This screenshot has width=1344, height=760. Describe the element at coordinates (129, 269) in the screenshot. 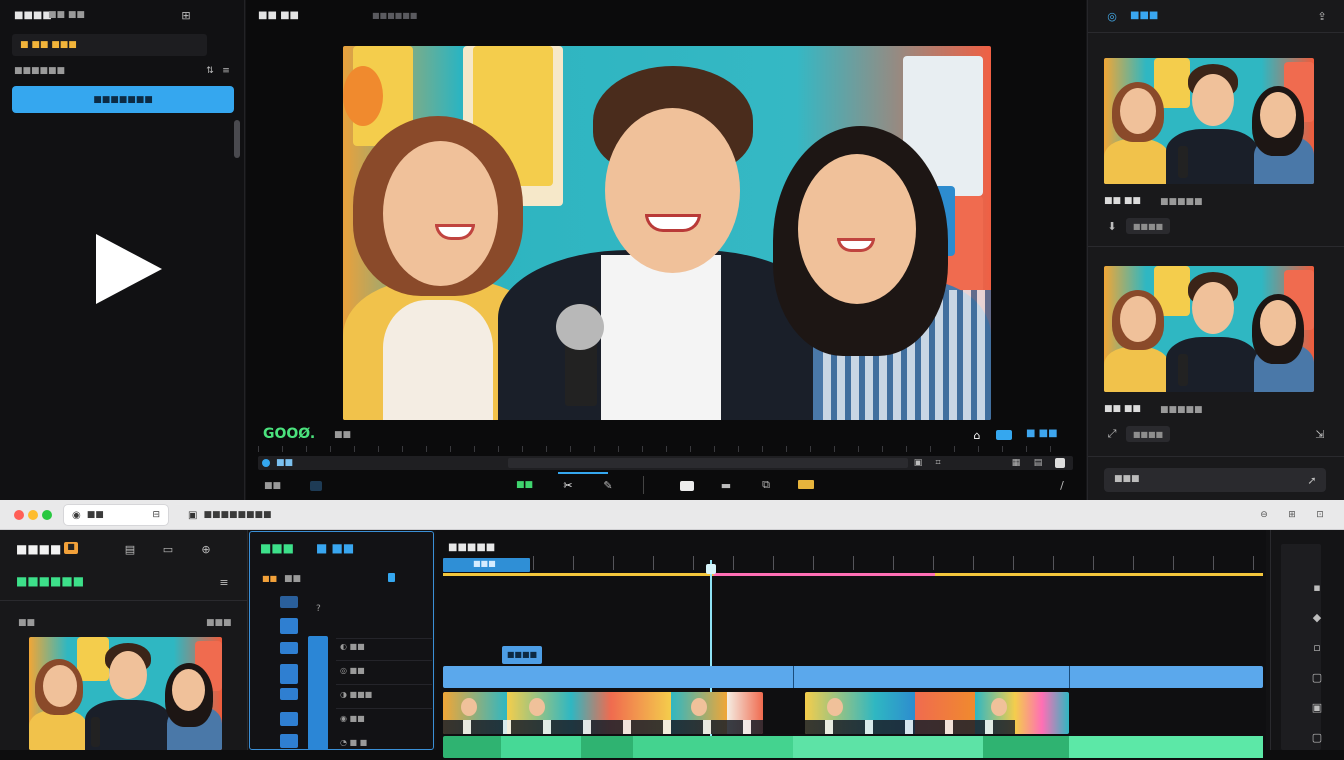

I see `play-icon` at that location.